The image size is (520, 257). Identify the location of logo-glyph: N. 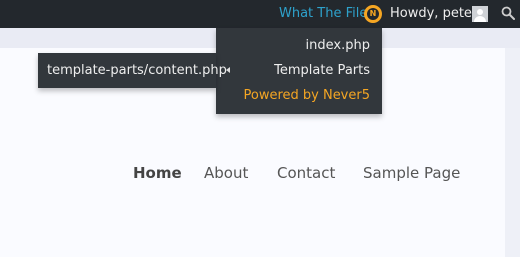
(373, 14).